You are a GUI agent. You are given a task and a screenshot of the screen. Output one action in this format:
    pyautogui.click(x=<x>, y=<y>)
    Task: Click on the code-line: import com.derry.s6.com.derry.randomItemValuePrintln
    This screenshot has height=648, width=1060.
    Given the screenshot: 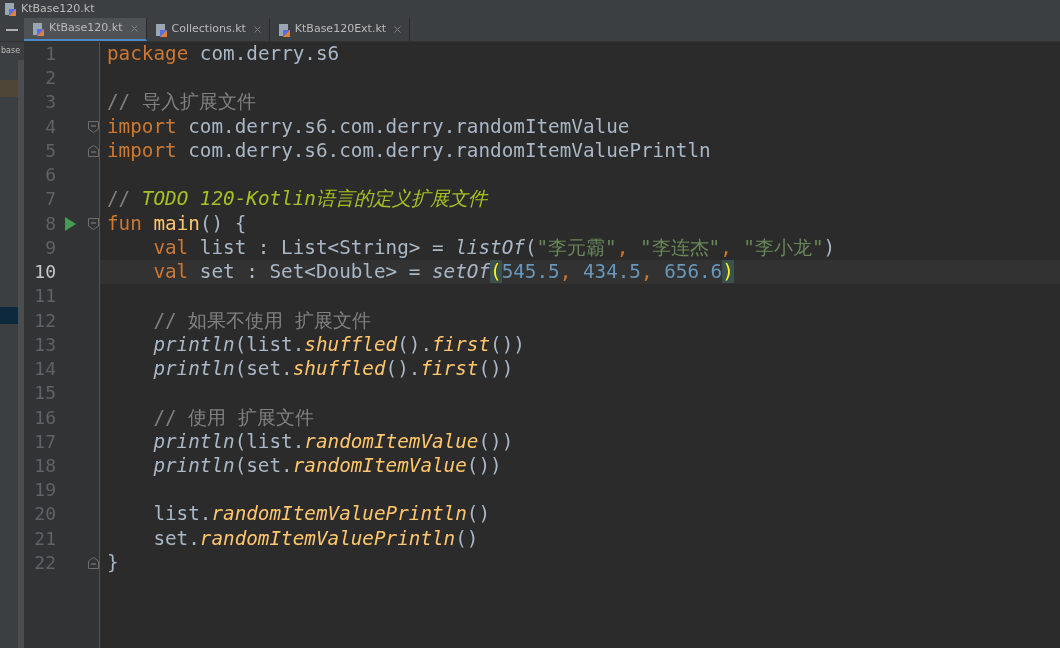 What is the action you would take?
    pyautogui.click(x=409, y=150)
    